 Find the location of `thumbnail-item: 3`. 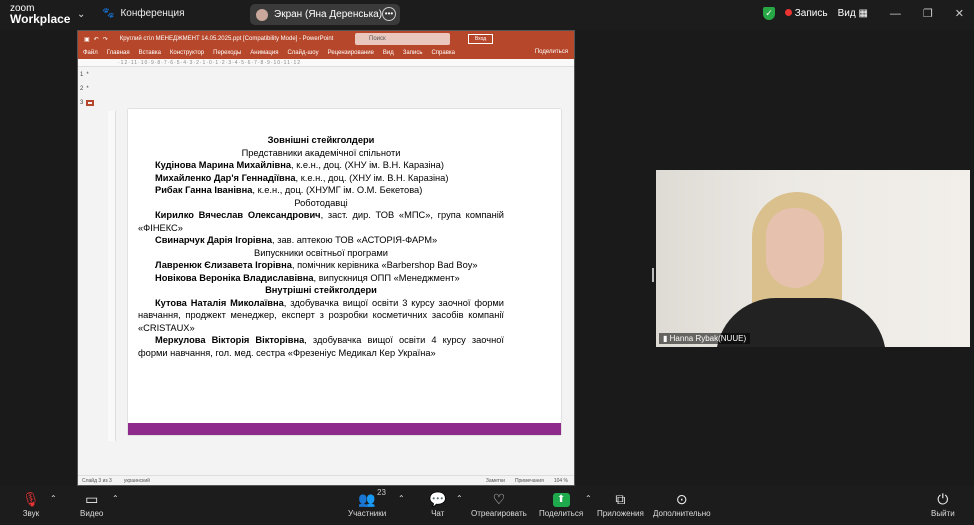

thumbnail-item: 3 is located at coordinates (92, 103).